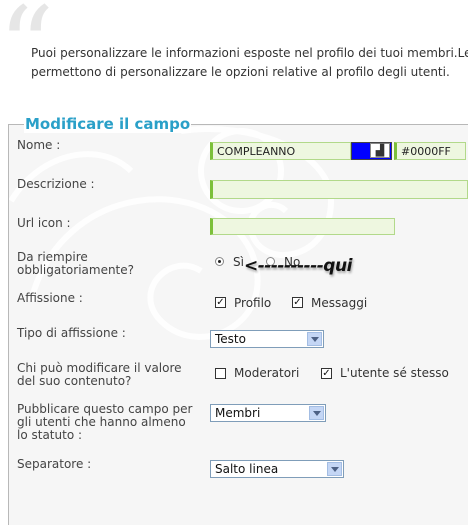 The image size is (468, 525). What do you see at coordinates (430, 151) in the screenshot?
I see `color-input: #0000FF` at bounding box center [430, 151].